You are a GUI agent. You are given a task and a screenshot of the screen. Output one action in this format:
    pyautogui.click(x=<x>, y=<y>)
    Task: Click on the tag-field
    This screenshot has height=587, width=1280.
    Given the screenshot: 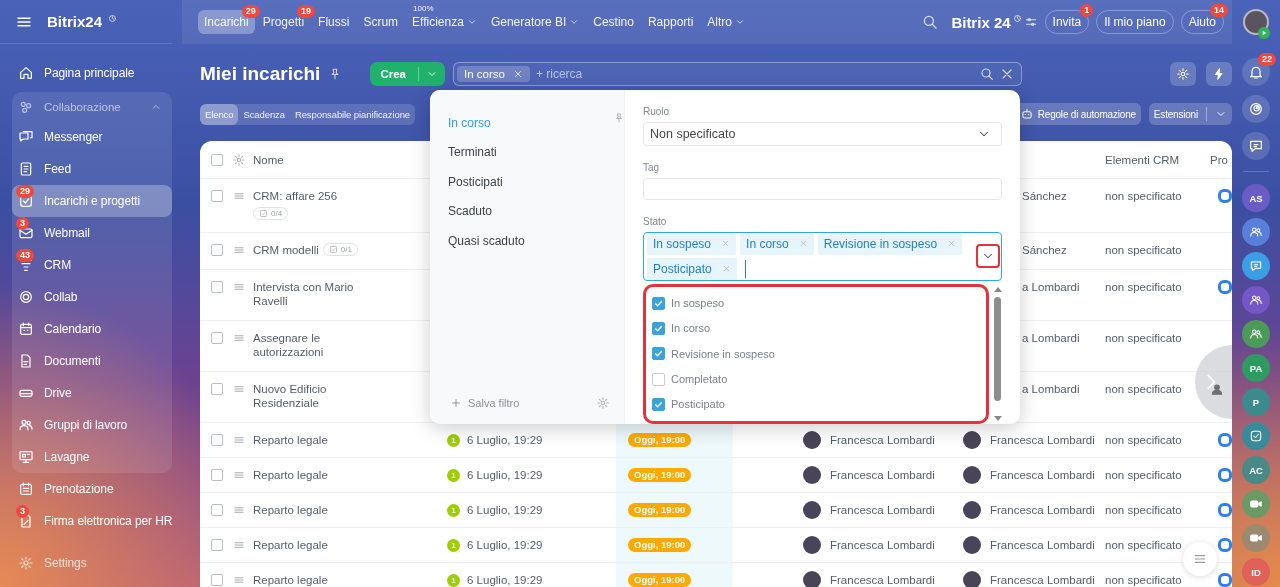 What is the action you would take?
    pyautogui.click(x=822, y=188)
    